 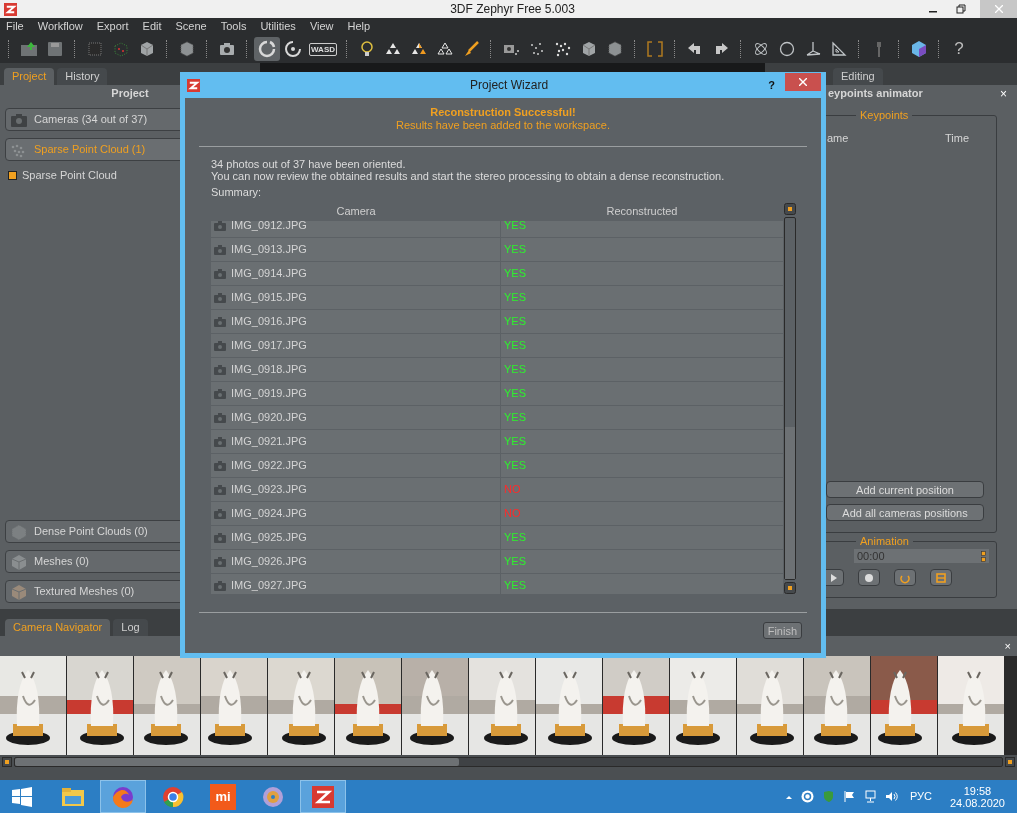 I want to click on info-text: Summary:, so click(x=237, y=192).